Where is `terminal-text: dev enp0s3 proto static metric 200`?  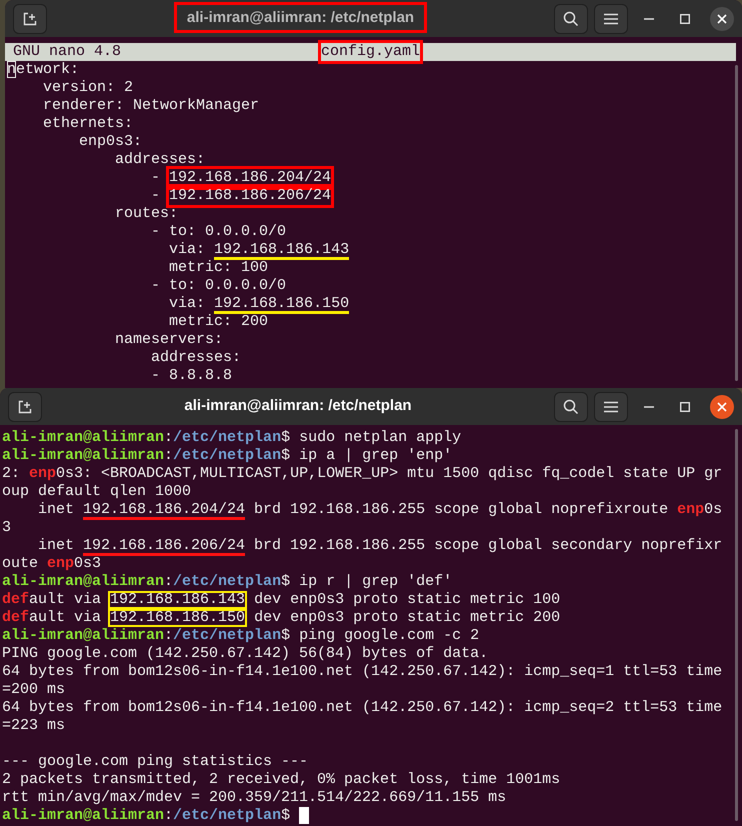 terminal-text: dev enp0s3 proto static metric 200 is located at coordinates (406, 617).